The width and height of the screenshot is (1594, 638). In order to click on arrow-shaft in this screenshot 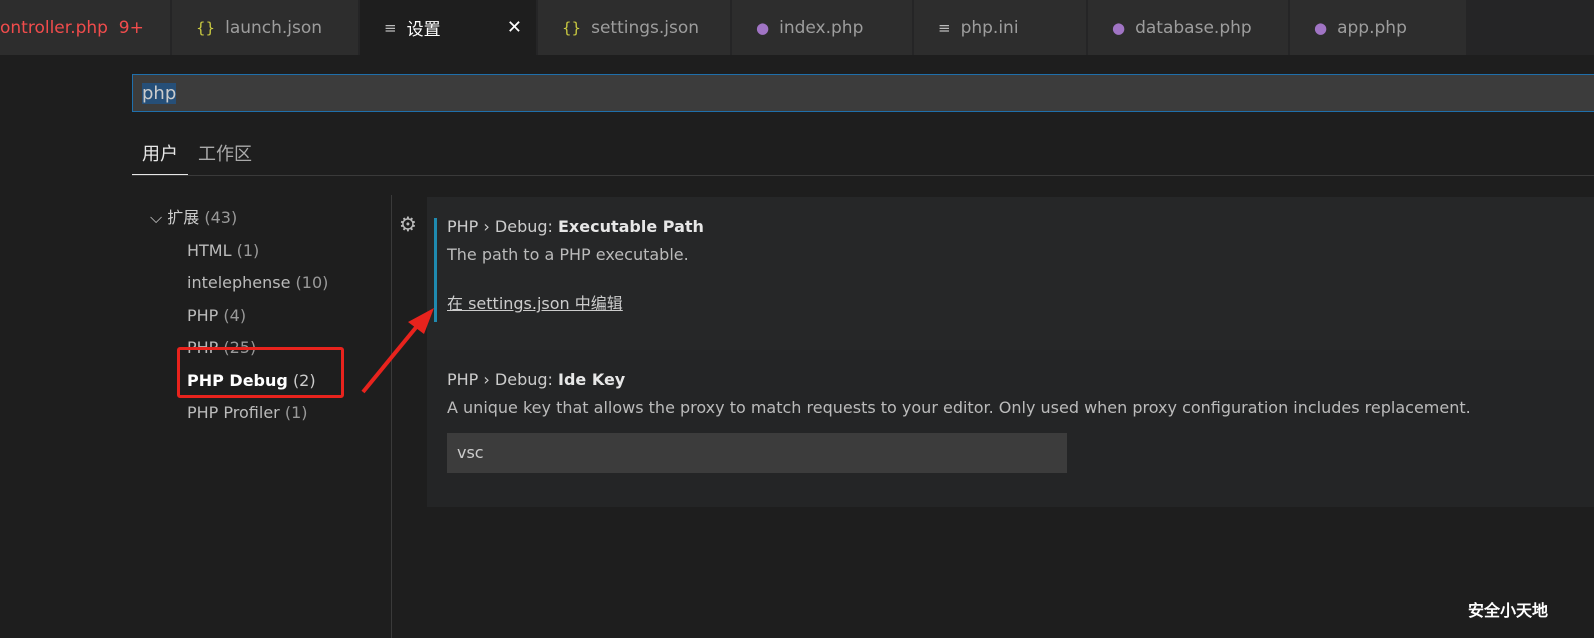, I will do `click(390, 358)`.